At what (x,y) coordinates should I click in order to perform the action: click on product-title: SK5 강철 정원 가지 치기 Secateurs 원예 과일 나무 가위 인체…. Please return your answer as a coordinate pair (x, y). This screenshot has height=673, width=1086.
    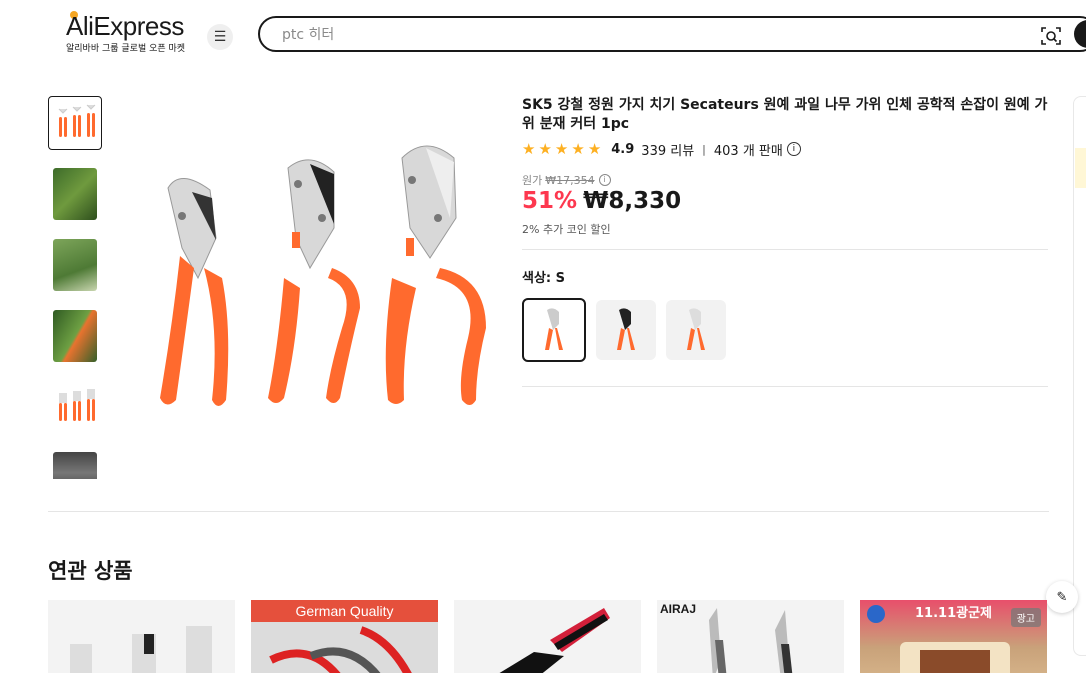
    Looking at the image, I should click on (785, 114).